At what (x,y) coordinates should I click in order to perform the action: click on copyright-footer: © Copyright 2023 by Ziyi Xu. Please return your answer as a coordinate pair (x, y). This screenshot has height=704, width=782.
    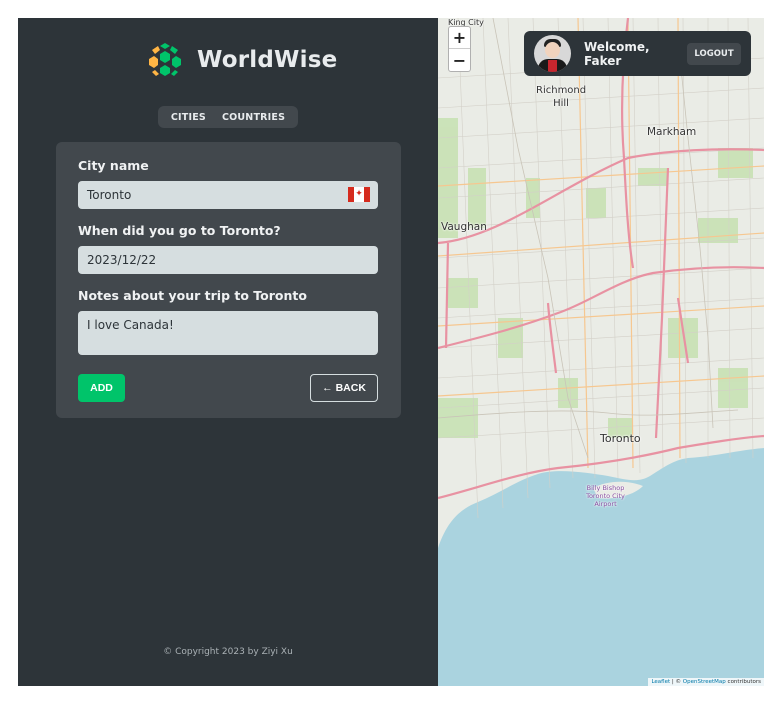
    Looking at the image, I should click on (228, 652).